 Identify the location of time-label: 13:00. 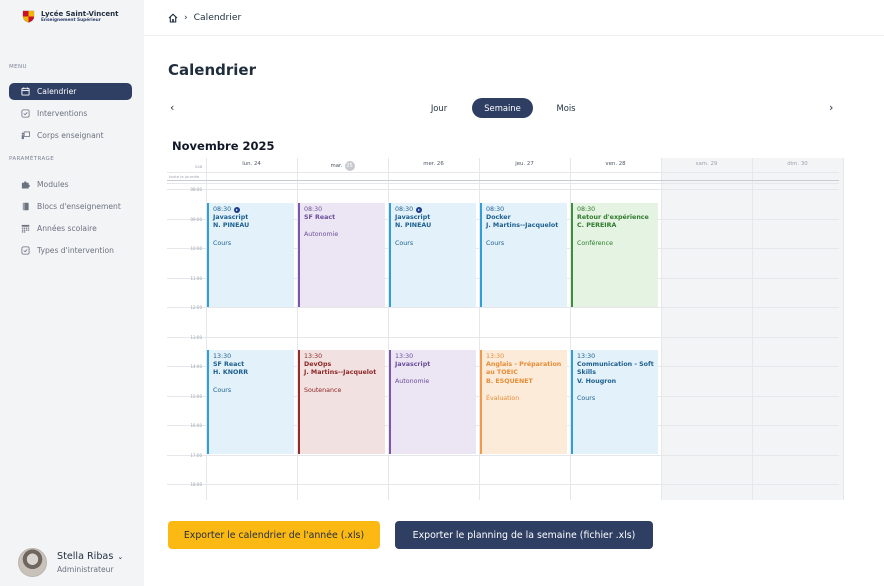
(196, 337).